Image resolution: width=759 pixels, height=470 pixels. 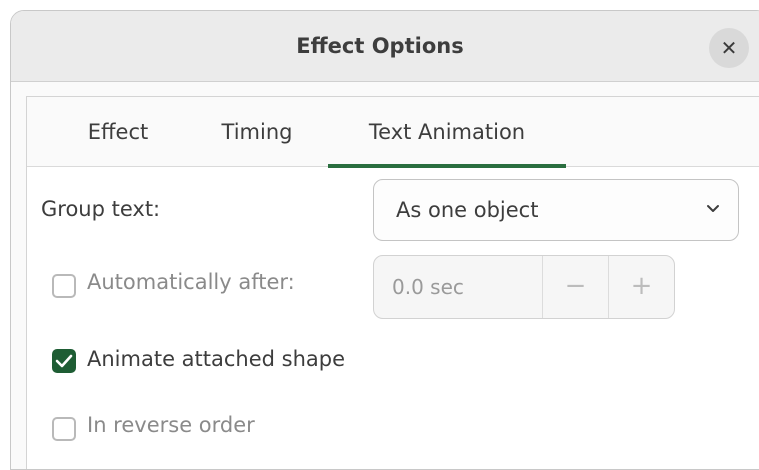 What do you see at coordinates (524, 287) in the screenshot?
I see `automatically-after-spin: 0.0 sec − +` at bounding box center [524, 287].